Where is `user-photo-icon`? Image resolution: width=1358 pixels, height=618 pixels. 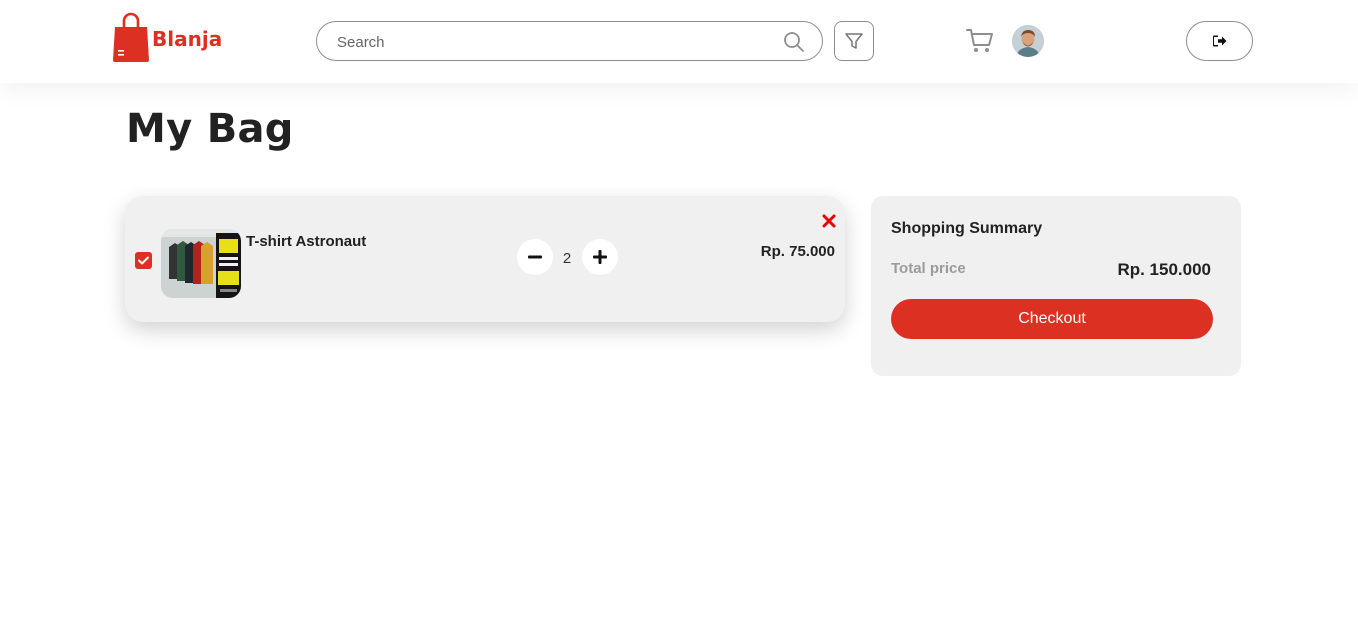 user-photo-icon is located at coordinates (1028, 41).